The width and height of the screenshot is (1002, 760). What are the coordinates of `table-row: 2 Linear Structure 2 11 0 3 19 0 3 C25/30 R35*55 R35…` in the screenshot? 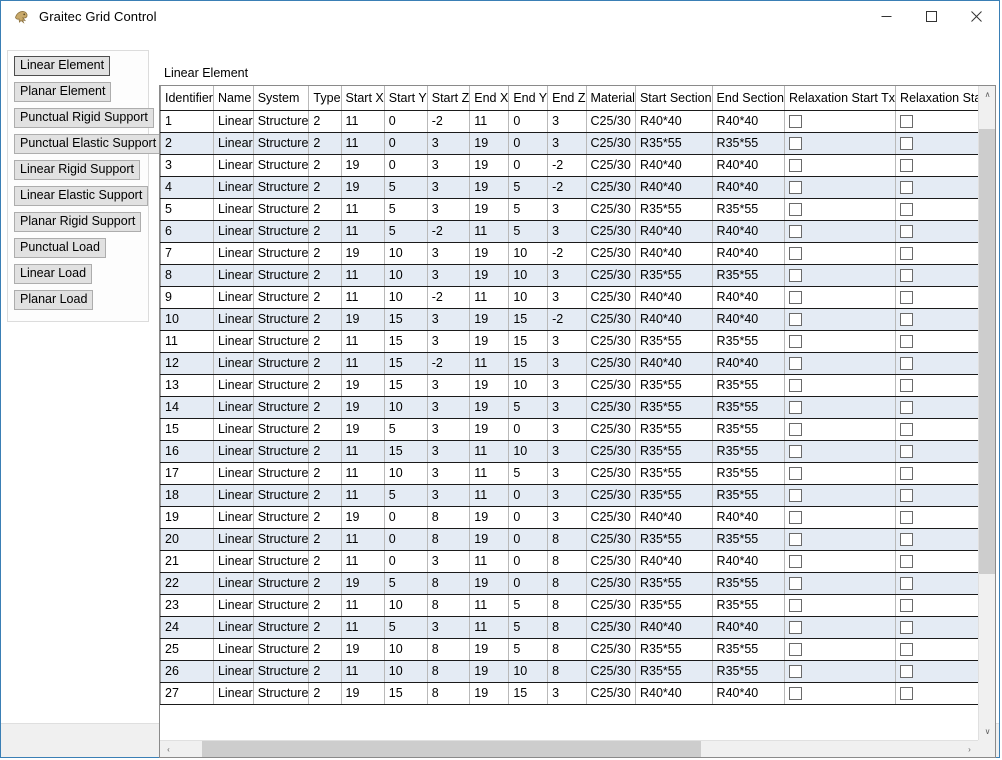 It's located at (569, 143).